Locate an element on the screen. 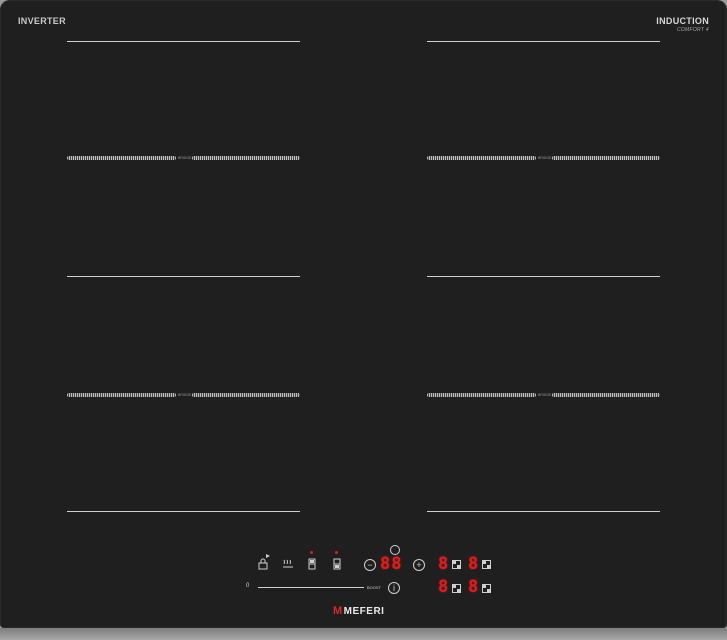 The image size is (727, 640). power-slider is located at coordinates (311, 587).